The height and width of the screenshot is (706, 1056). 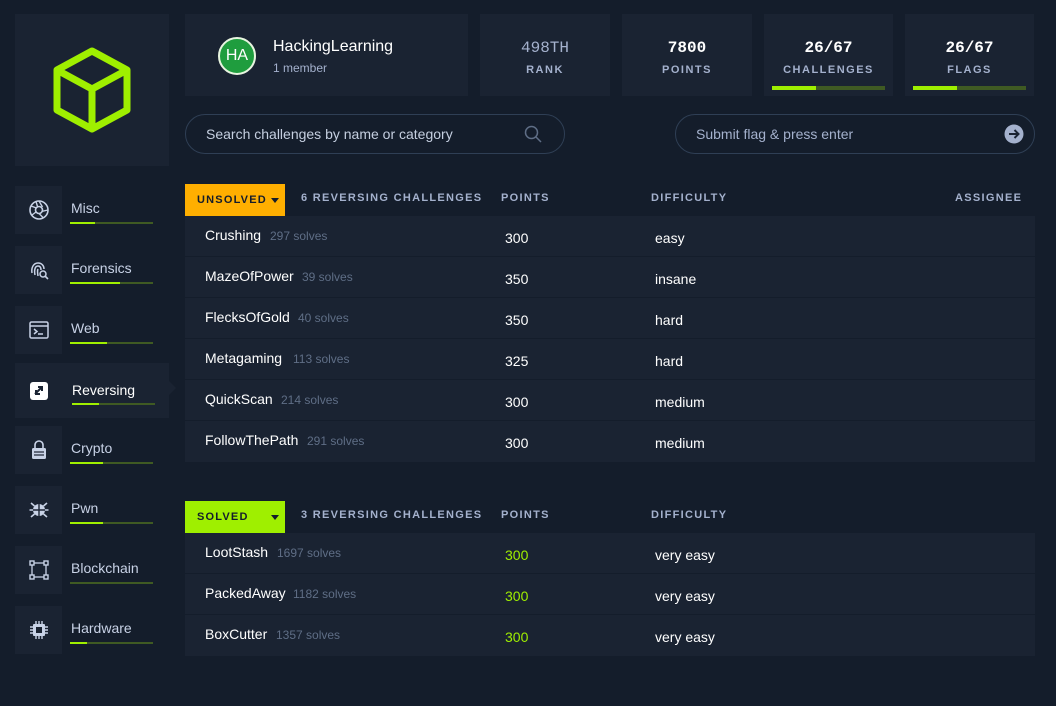 What do you see at coordinates (239, 399) in the screenshot?
I see `challenge-name: QuickScan` at bounding box center [239, 399].